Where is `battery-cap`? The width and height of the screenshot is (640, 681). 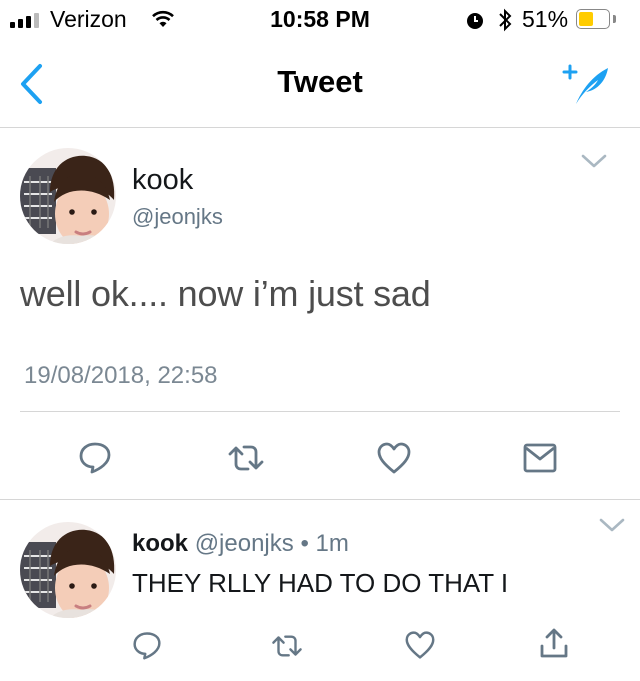
battery-cap is located at coordinates (614, 19).